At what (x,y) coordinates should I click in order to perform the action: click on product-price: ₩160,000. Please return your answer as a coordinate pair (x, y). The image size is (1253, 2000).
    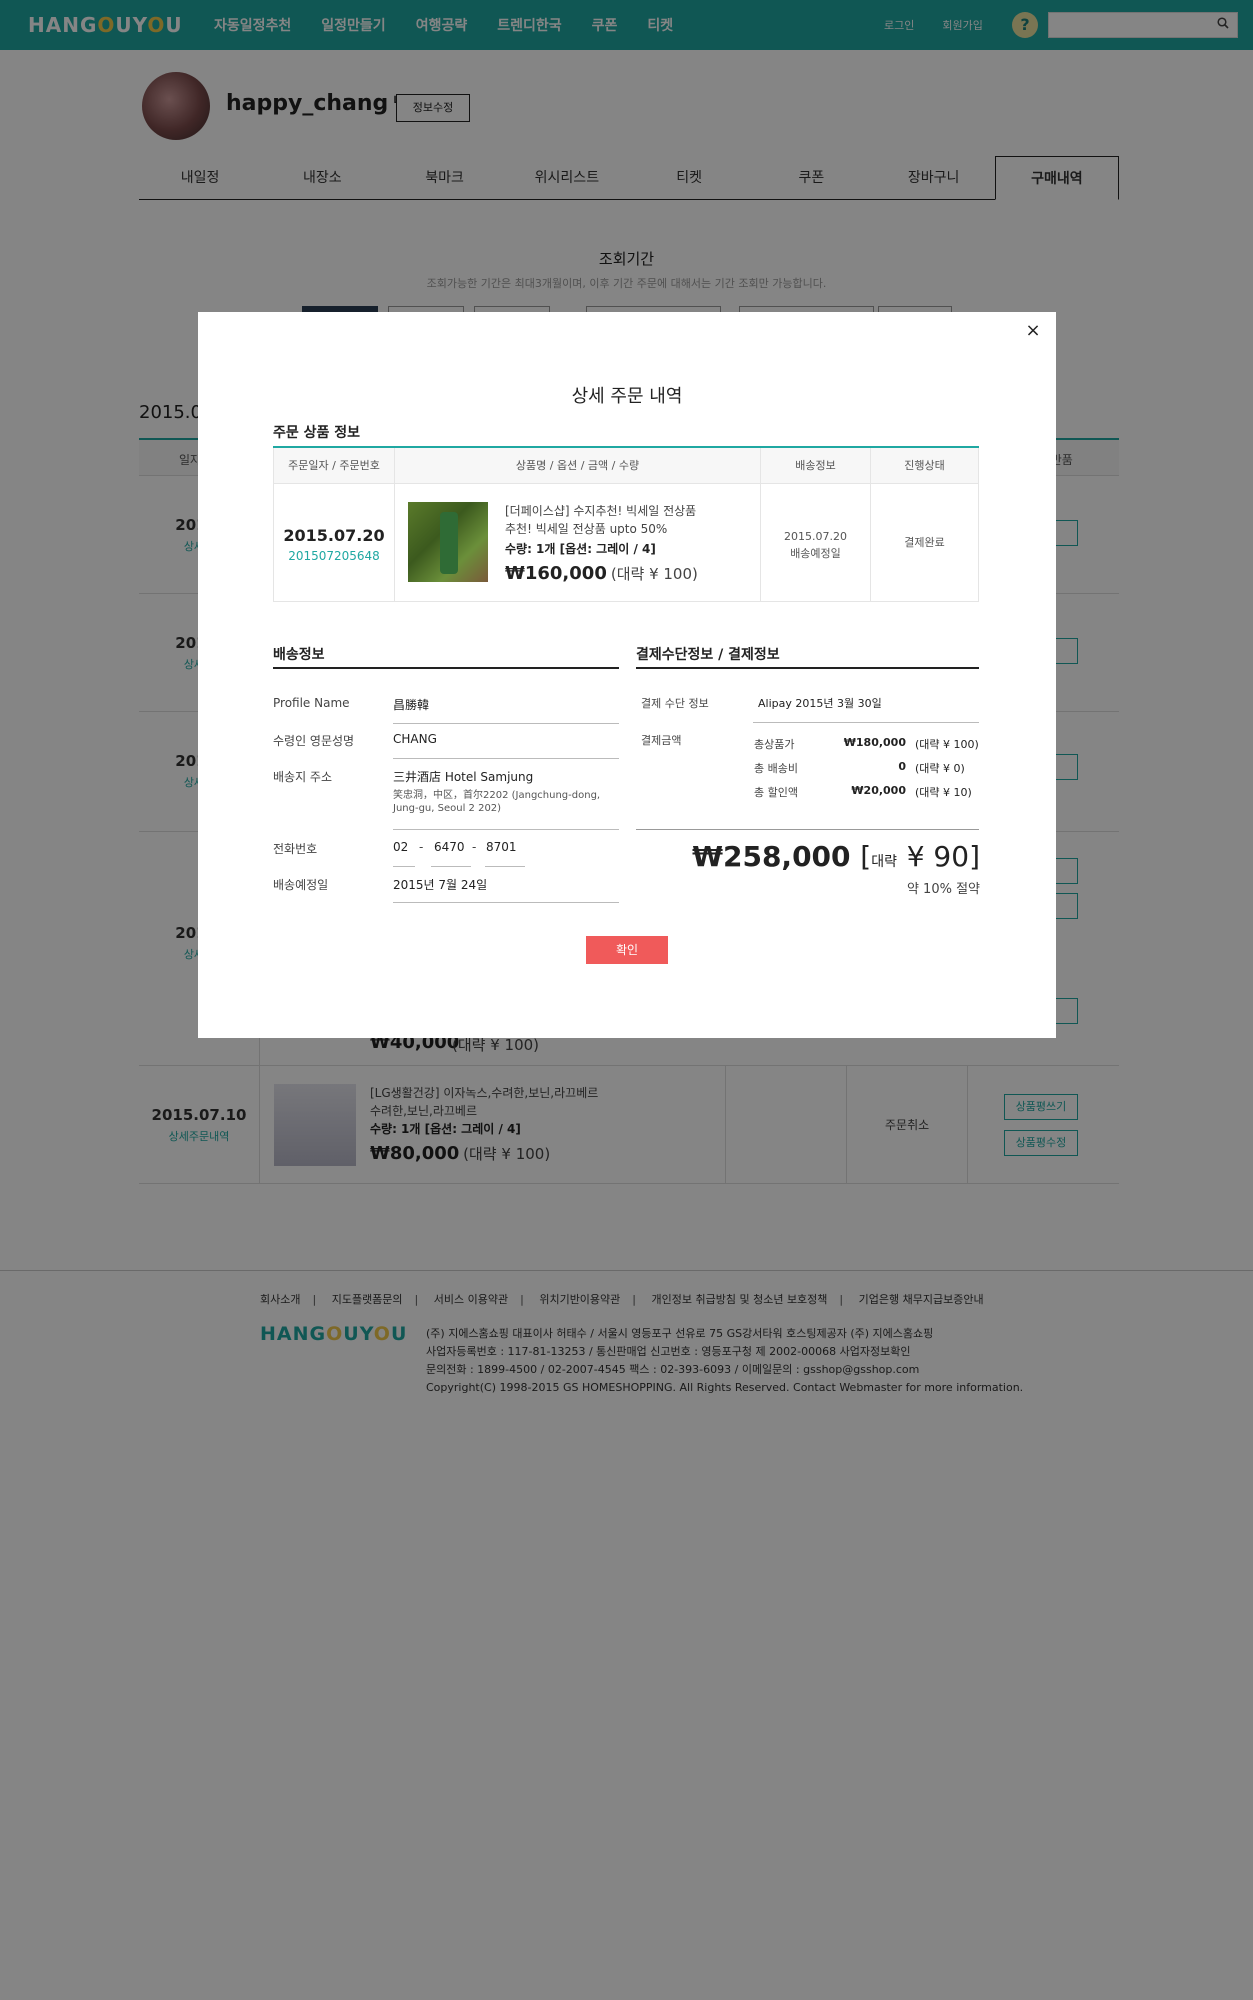
    Looking at the image, I should click on (556, 573).